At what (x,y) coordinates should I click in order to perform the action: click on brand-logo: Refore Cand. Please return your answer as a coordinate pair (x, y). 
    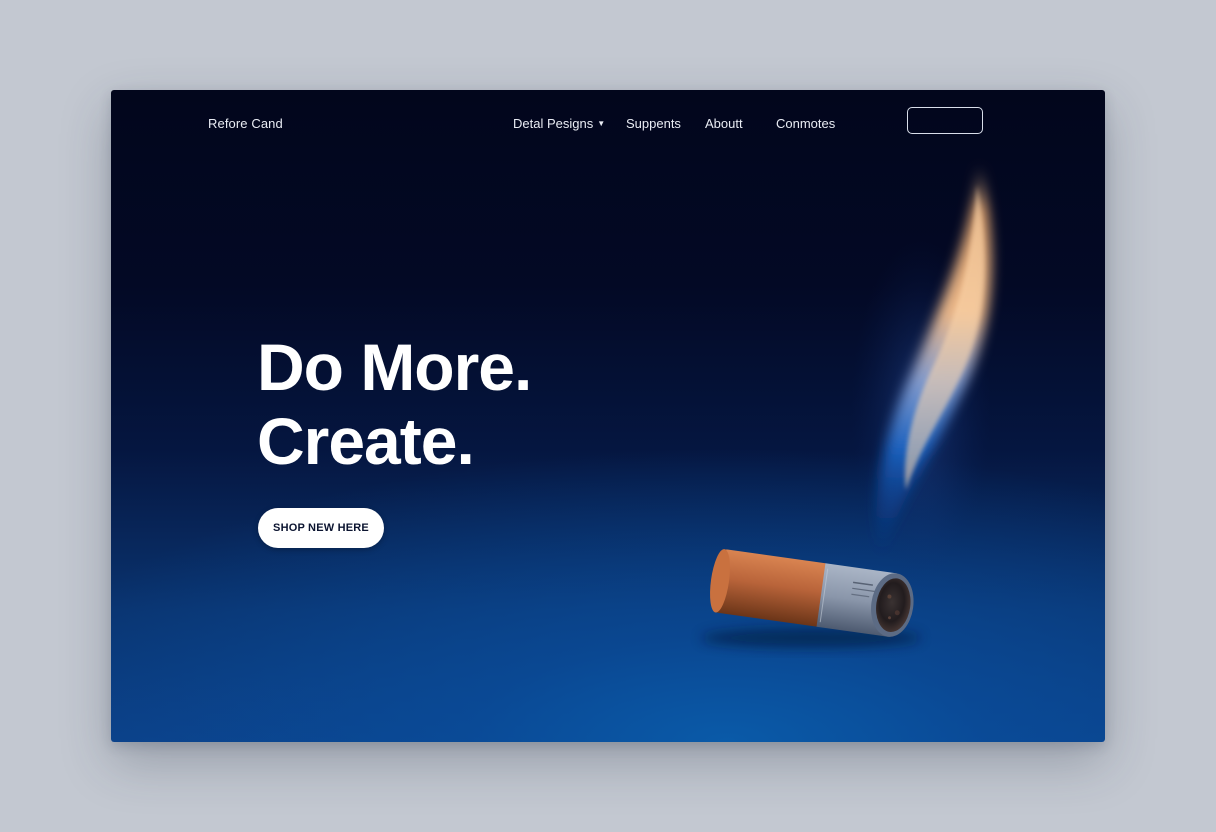
    Looking at the image, I should click on (245, 123).